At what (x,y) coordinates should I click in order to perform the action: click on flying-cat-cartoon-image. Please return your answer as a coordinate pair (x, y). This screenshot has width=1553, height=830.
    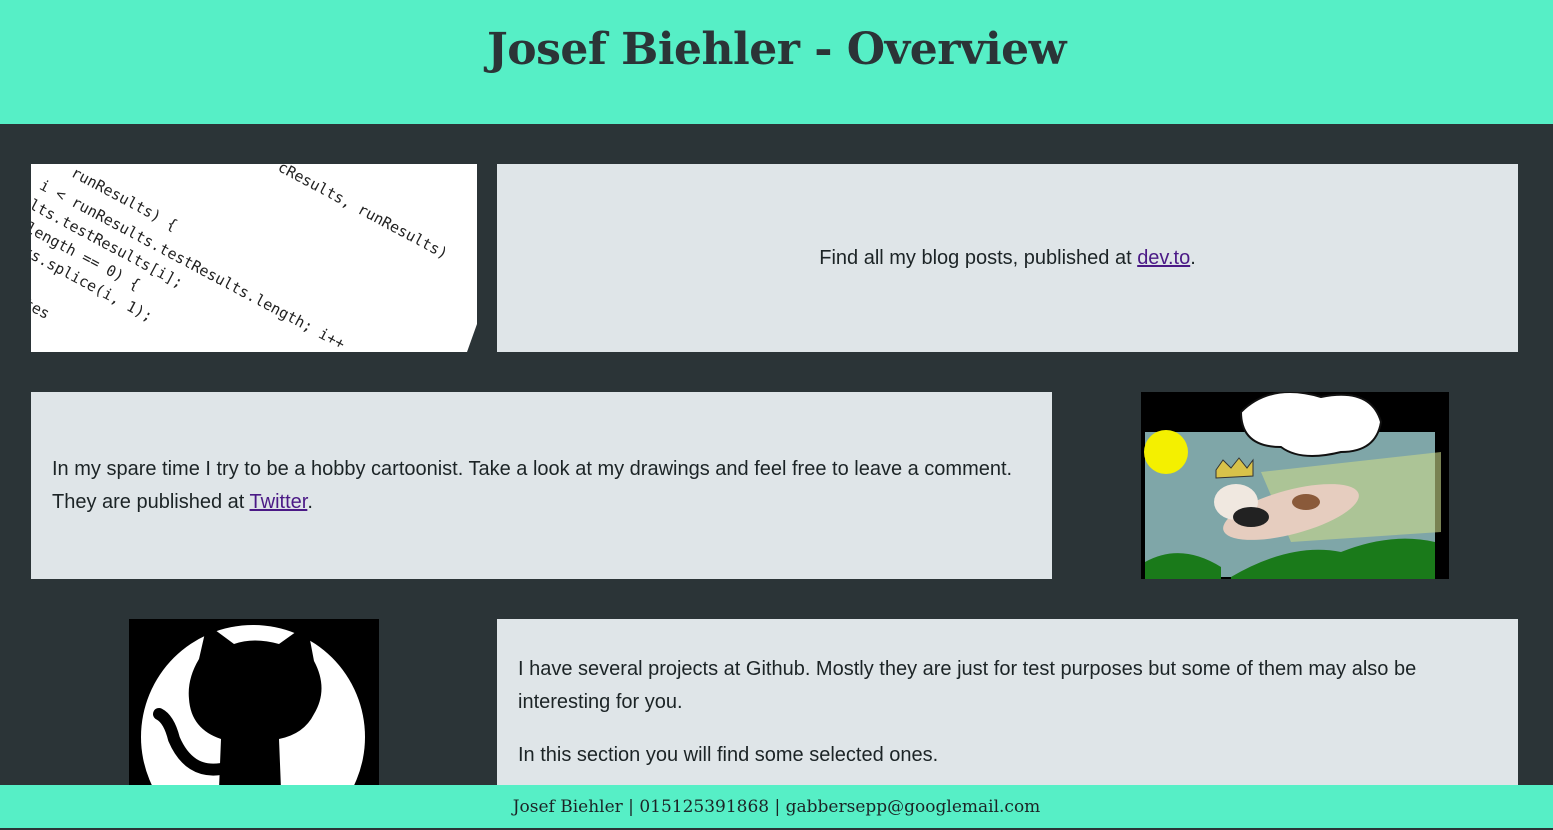
    Looking at the image, I should click on (1295, 485).